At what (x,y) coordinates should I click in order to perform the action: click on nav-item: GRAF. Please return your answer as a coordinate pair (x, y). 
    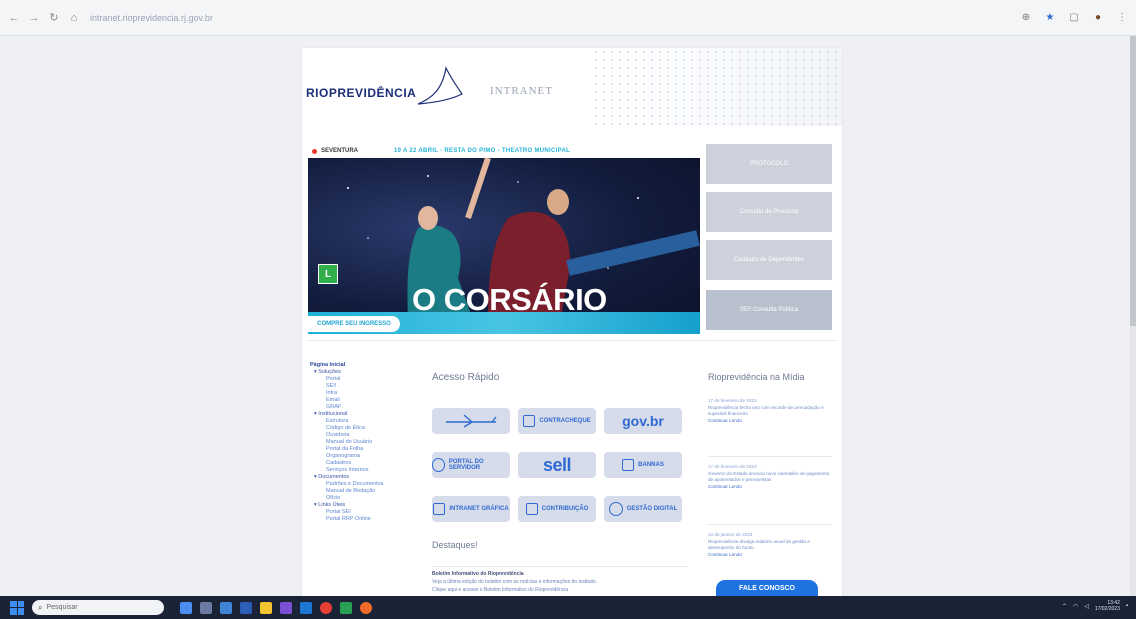
    Looking at the image, I should click on (368, 407).